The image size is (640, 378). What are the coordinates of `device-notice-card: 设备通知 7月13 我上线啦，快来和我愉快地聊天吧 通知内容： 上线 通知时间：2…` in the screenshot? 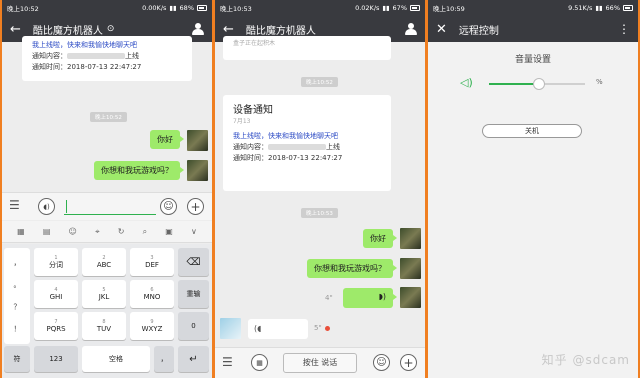 It's located at (307, 143).